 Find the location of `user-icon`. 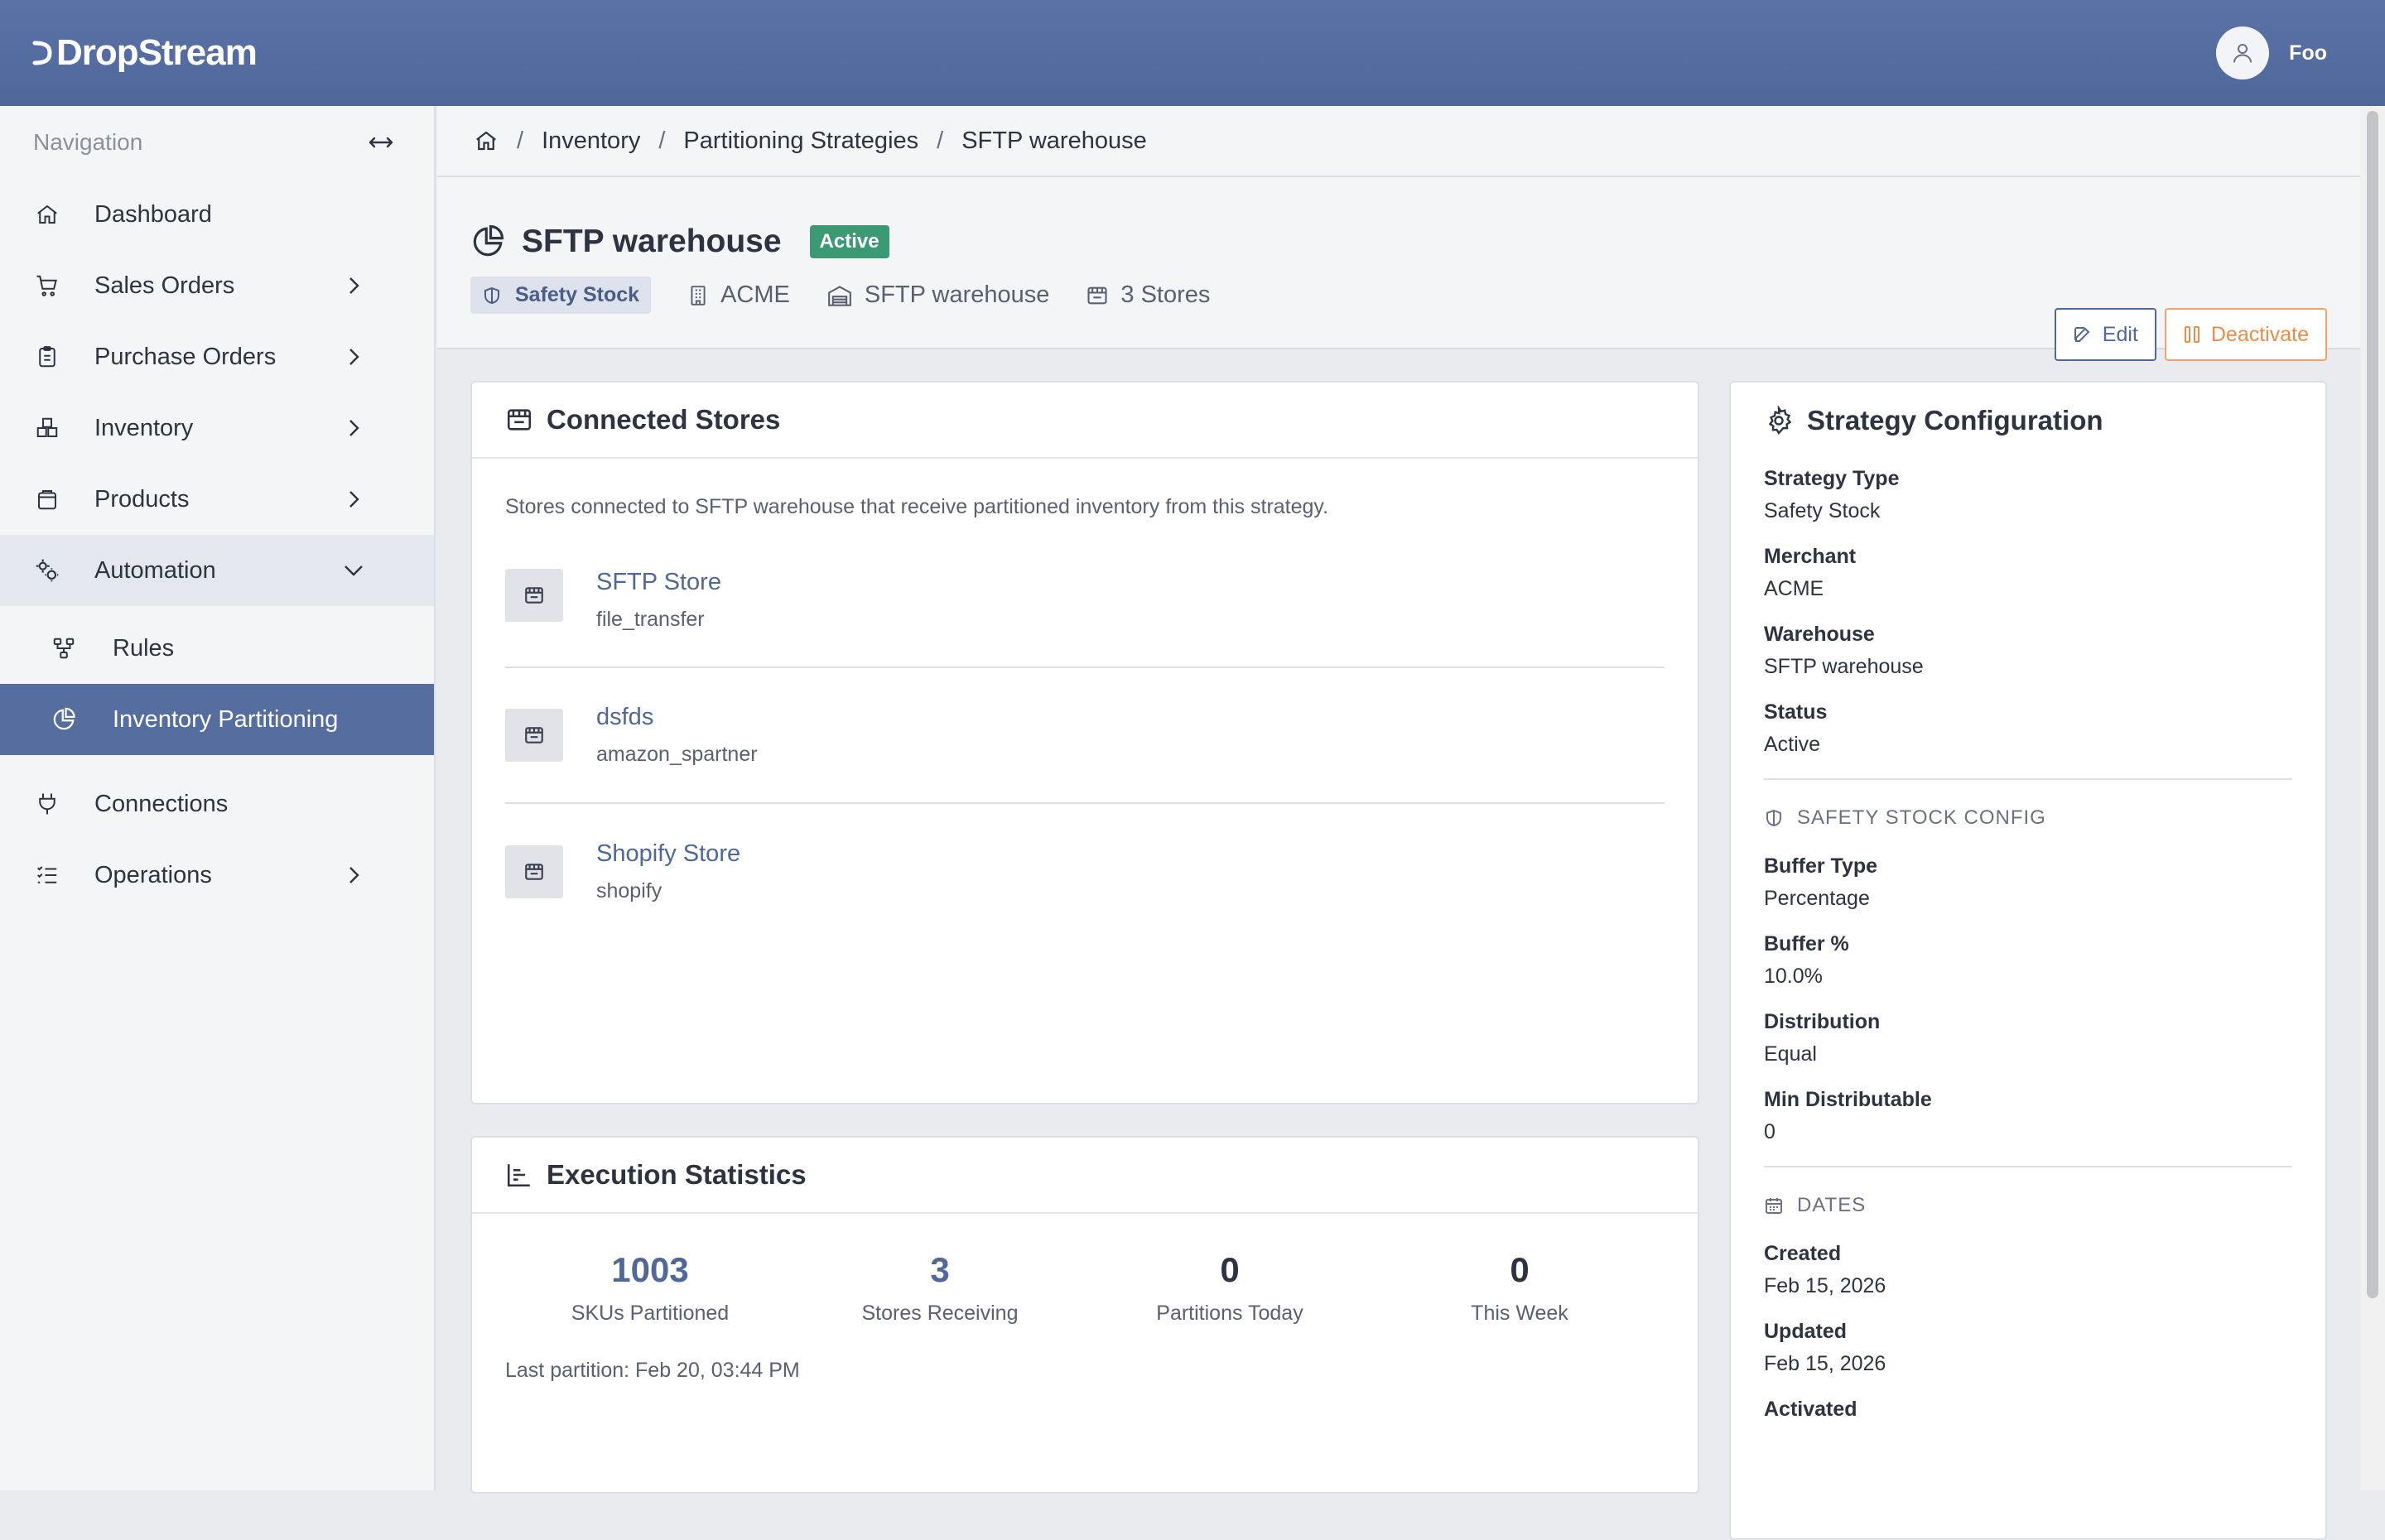

user-icon is located at coordinates (2242, 53).